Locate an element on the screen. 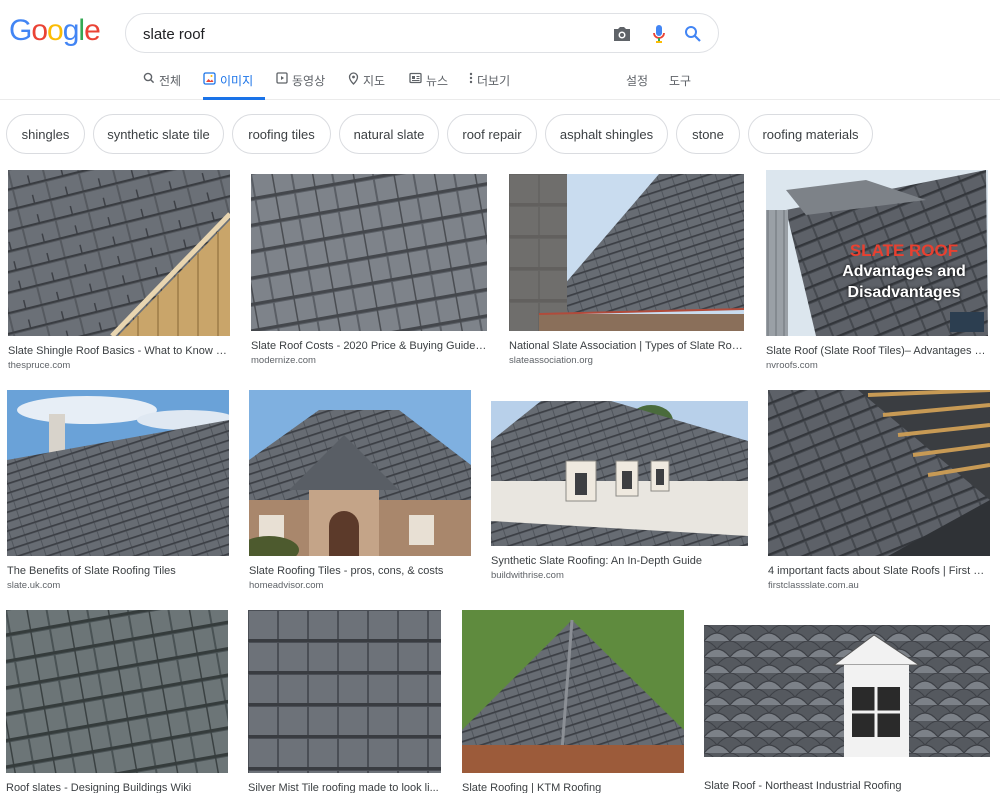 The height and width of the screenshot is (793, 1000). result-source: thespruce.com is located at coordinates (39, 365).